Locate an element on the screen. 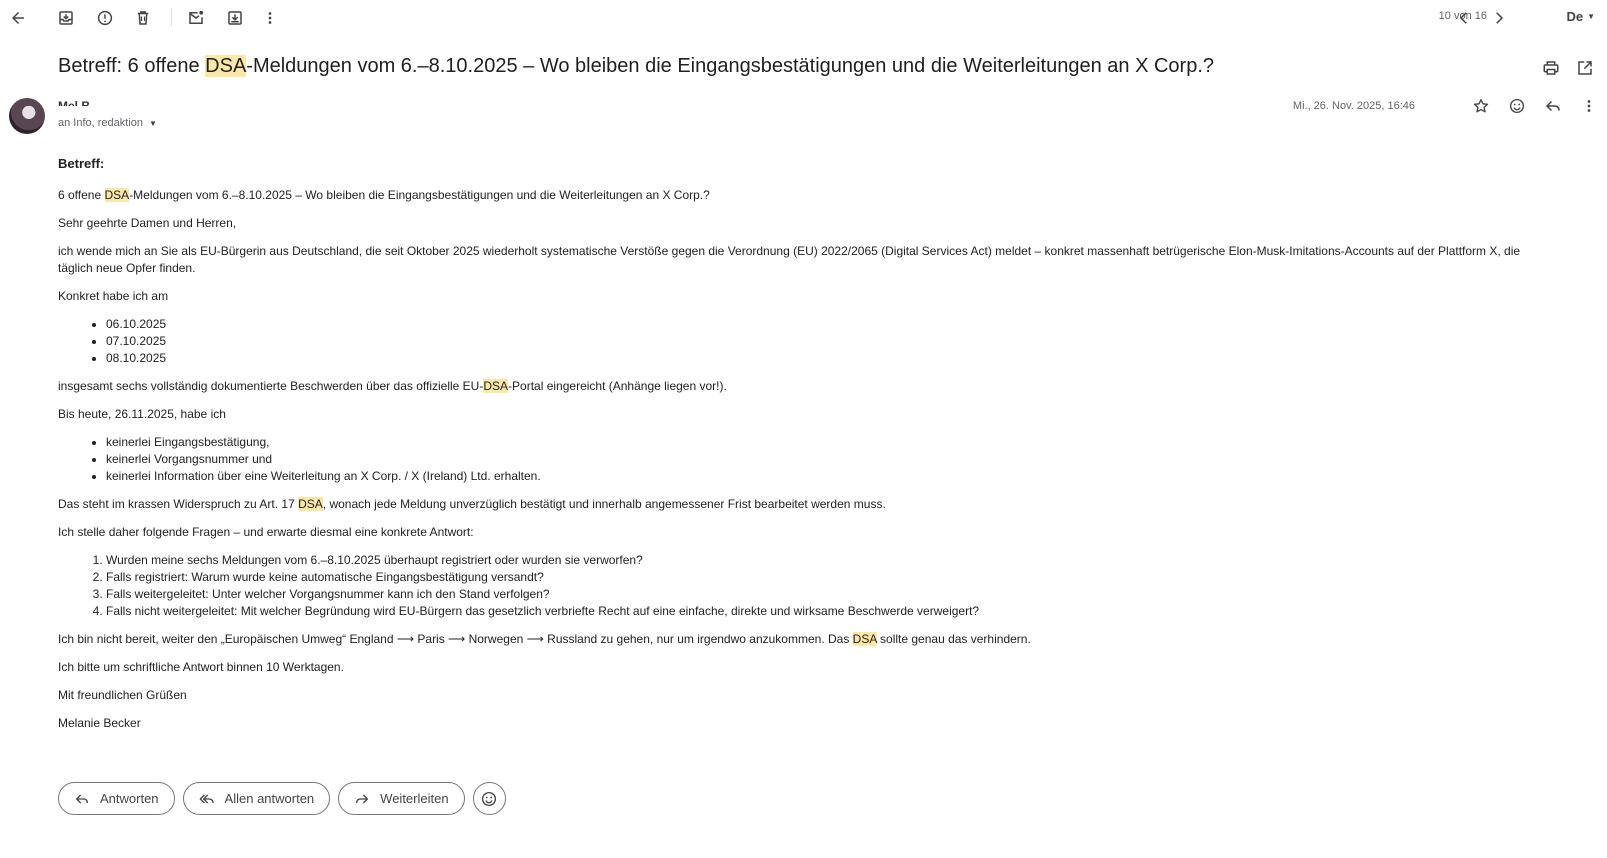 This screenshot has width=1607, height=858. text: sollte genau das verhindern. is located at coordinates (953, 639).